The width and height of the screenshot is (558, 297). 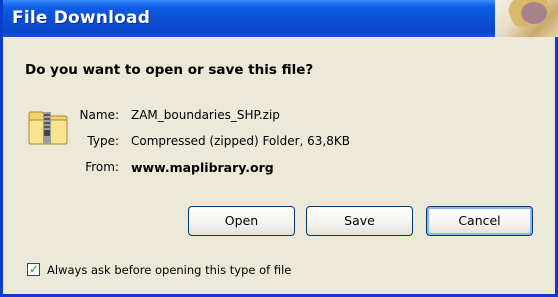 I want to click on open-button: Open, so click(x=241, y=221).